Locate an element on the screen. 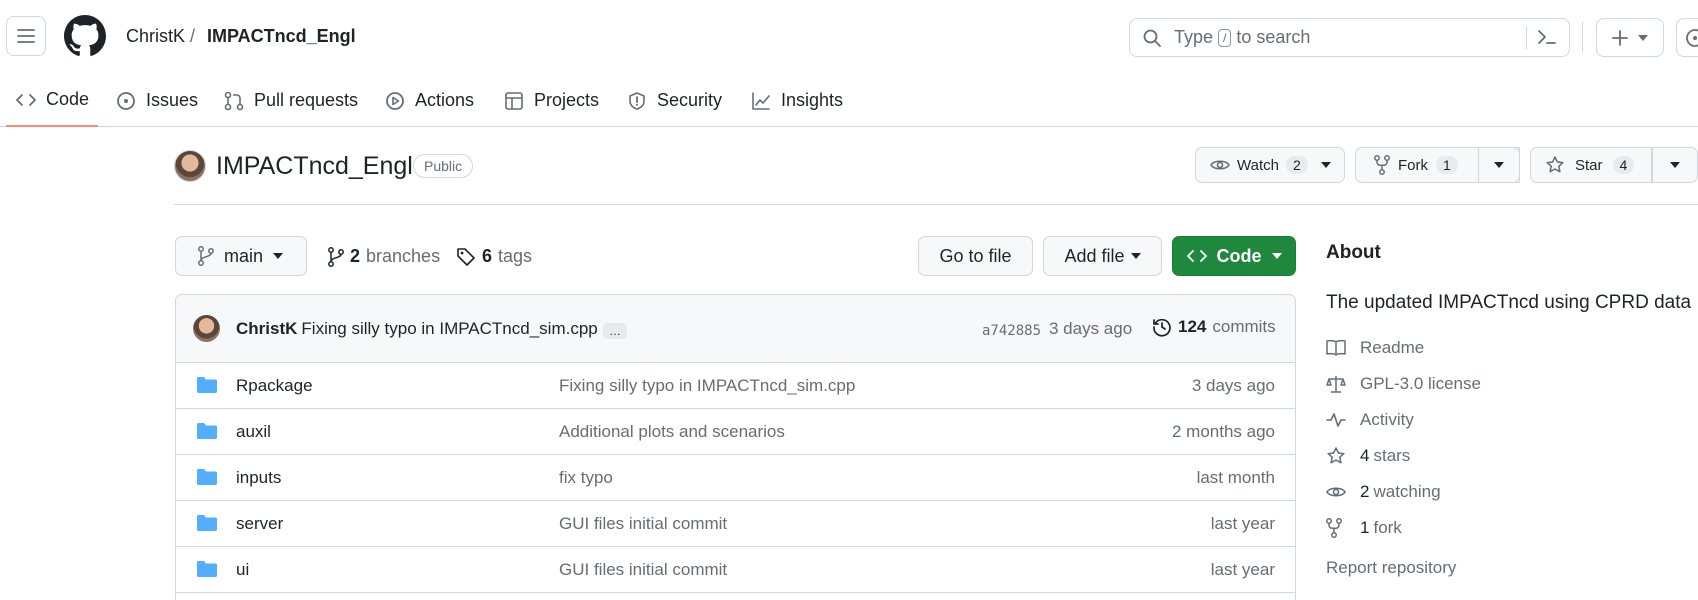 The height and width of the screenshot is (600, 1698). star-button: Star 4 is located at coordinates (1591, 165).